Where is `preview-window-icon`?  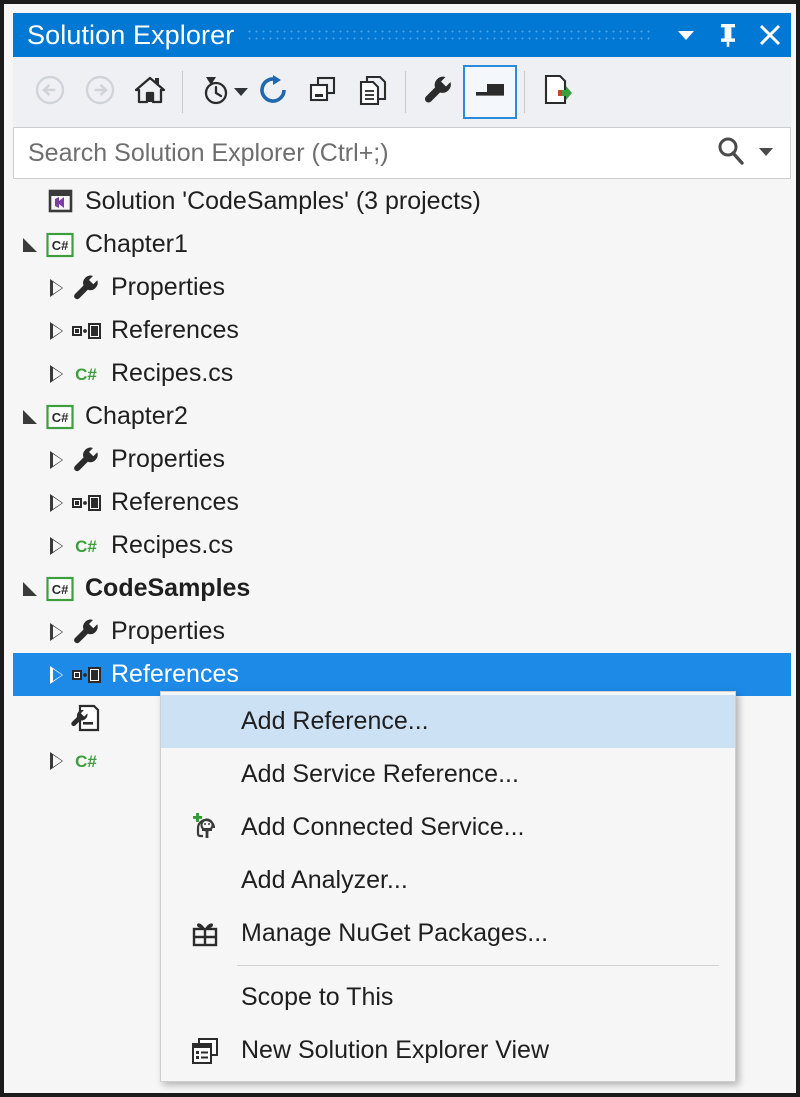
preview-window-icon is located at coordinates (490, 92).